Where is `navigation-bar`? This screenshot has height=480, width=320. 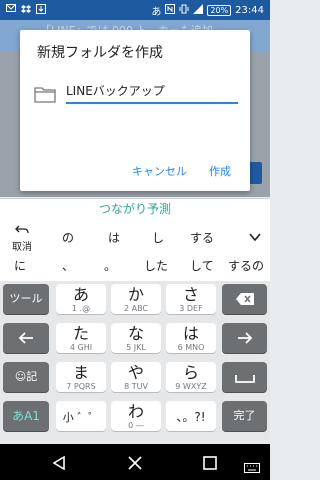 navigation-bar is located at coordinates (135, 462).